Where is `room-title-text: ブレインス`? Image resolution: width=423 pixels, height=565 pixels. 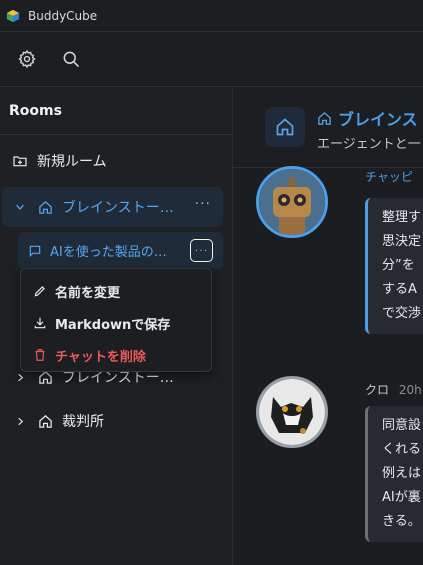 room-title-text: ブレインス is located at coordinates (378, 119).